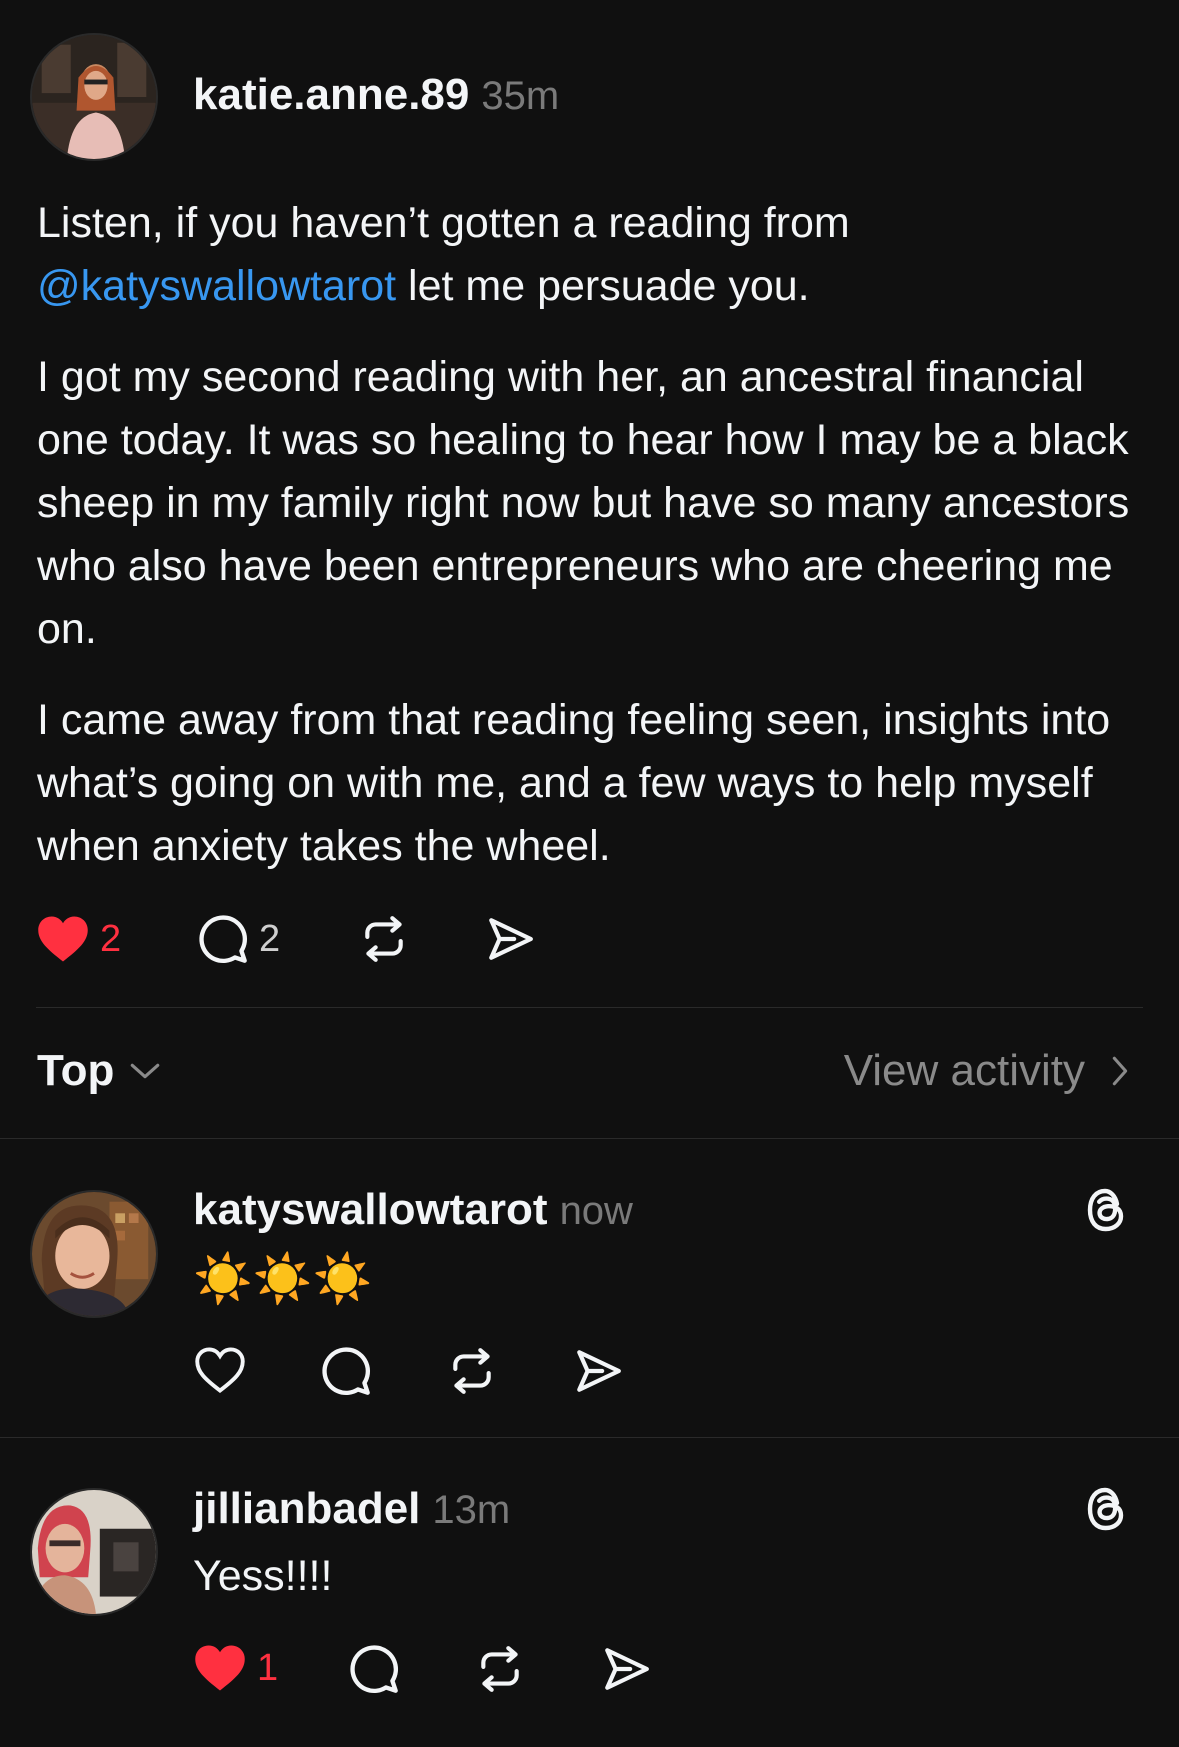  Describe the element at coordinates (268, 1667) in the screenshot. I see `reply-like-count: 1` at that location.